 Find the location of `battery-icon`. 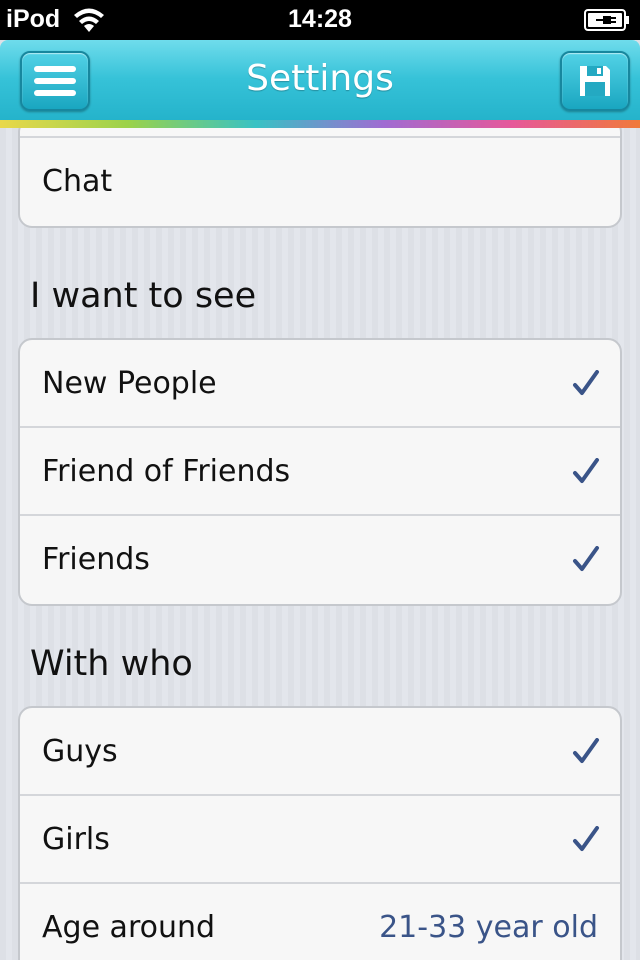

battery-icon is located at coordinates (606, 20).